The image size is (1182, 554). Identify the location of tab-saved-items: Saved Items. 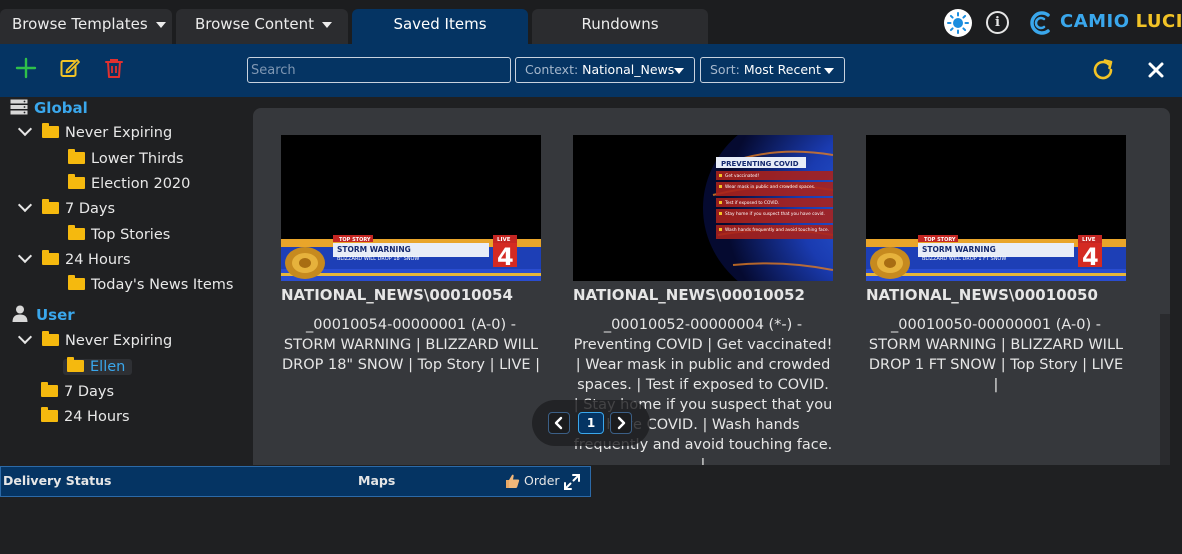
(440, 26).